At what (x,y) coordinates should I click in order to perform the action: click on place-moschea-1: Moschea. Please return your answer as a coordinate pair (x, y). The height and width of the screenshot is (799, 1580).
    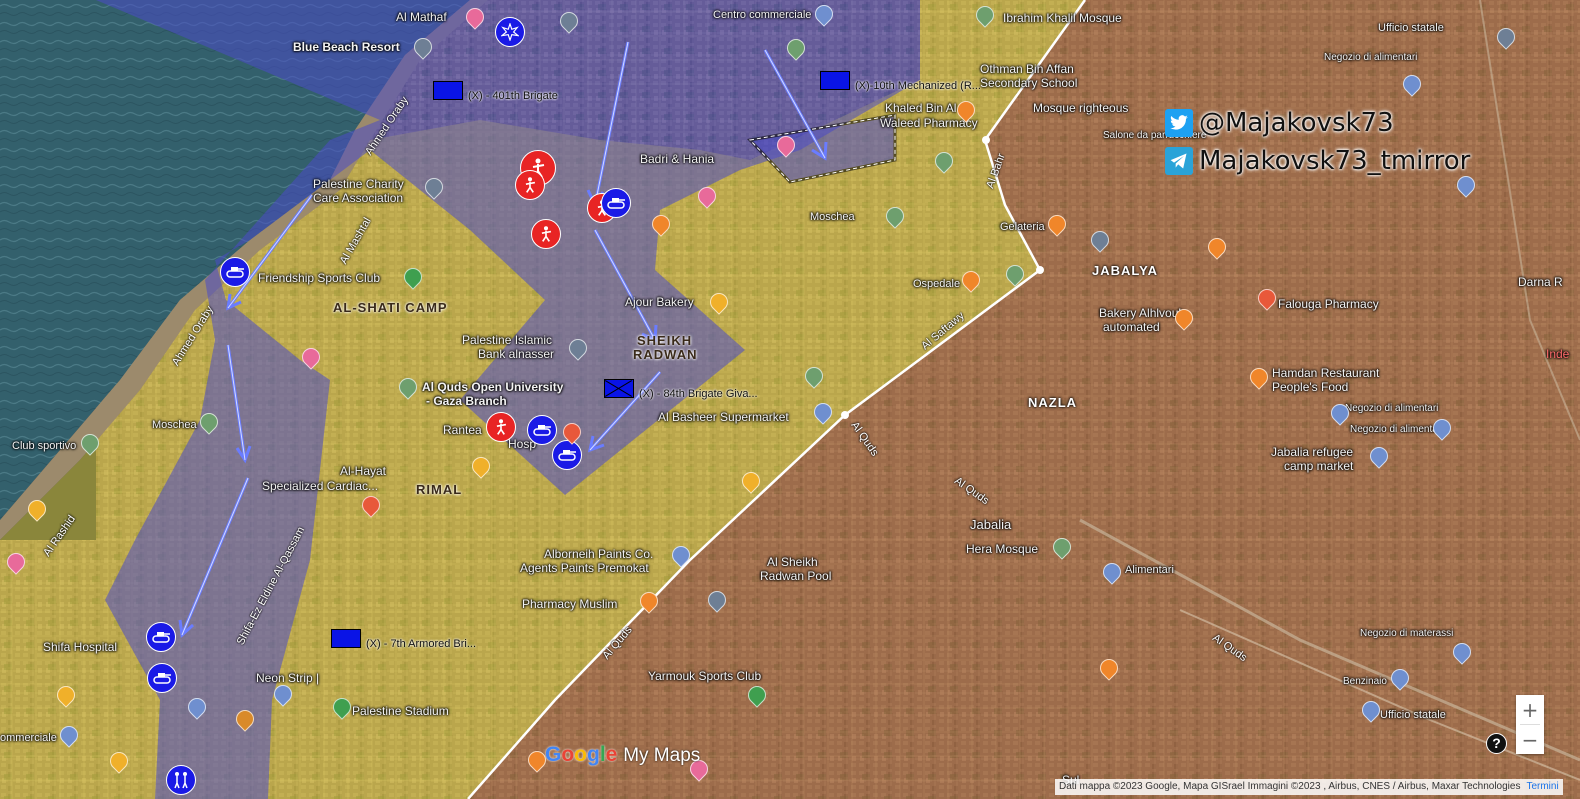
    Looking at the image, I should click on (832, 217).